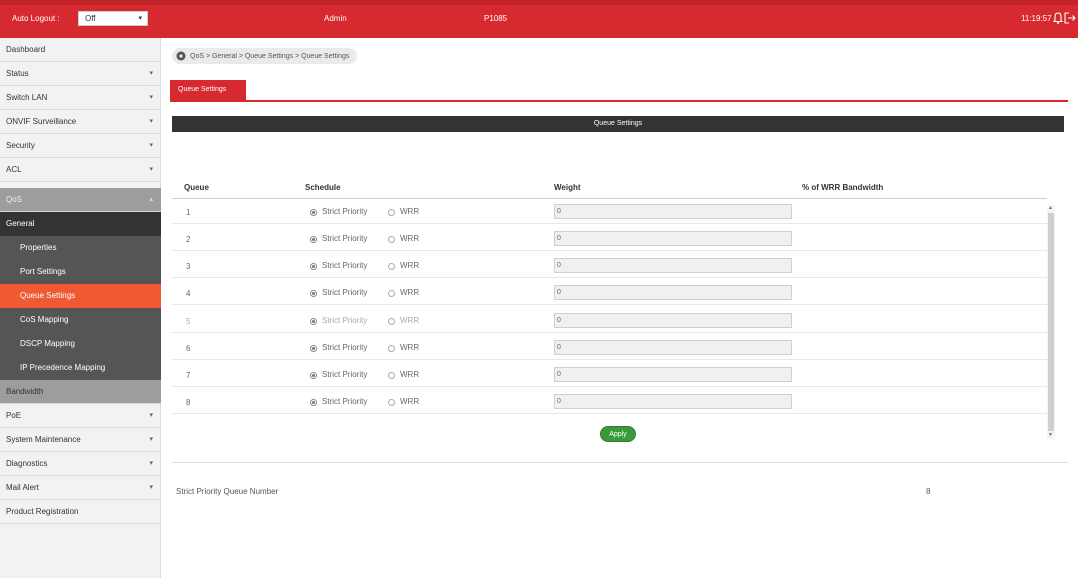 The height and width of the screenshot is (578, 1078). I want to click on table-row: 4 Strict Priority WRR 0, so click(609, 293).